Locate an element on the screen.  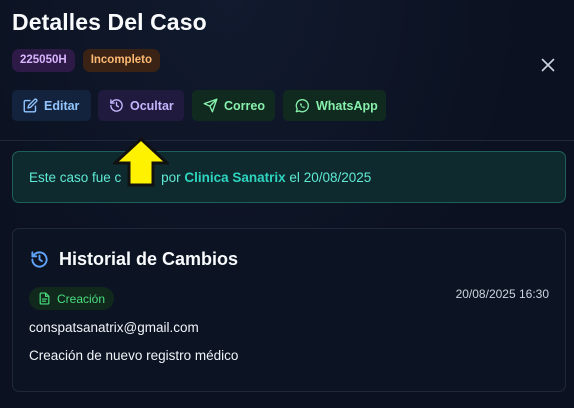
section-divider is located at coordinates (287, 140).